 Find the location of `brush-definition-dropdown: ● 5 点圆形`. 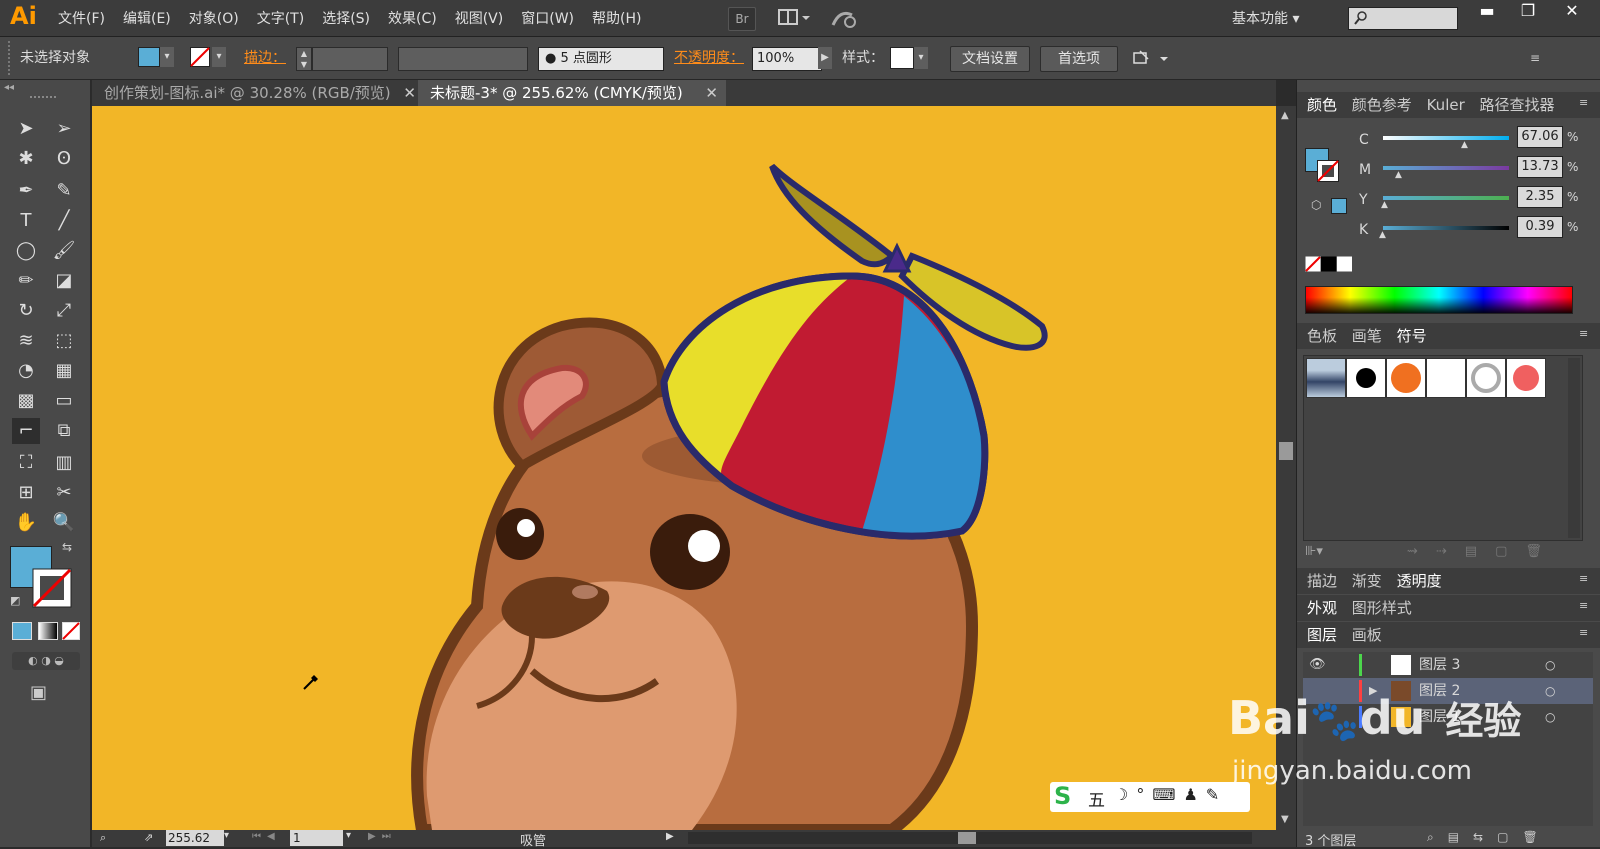

brush-definition-dropdown: ● 5 点圆形 is located at coordinates (601, 59).